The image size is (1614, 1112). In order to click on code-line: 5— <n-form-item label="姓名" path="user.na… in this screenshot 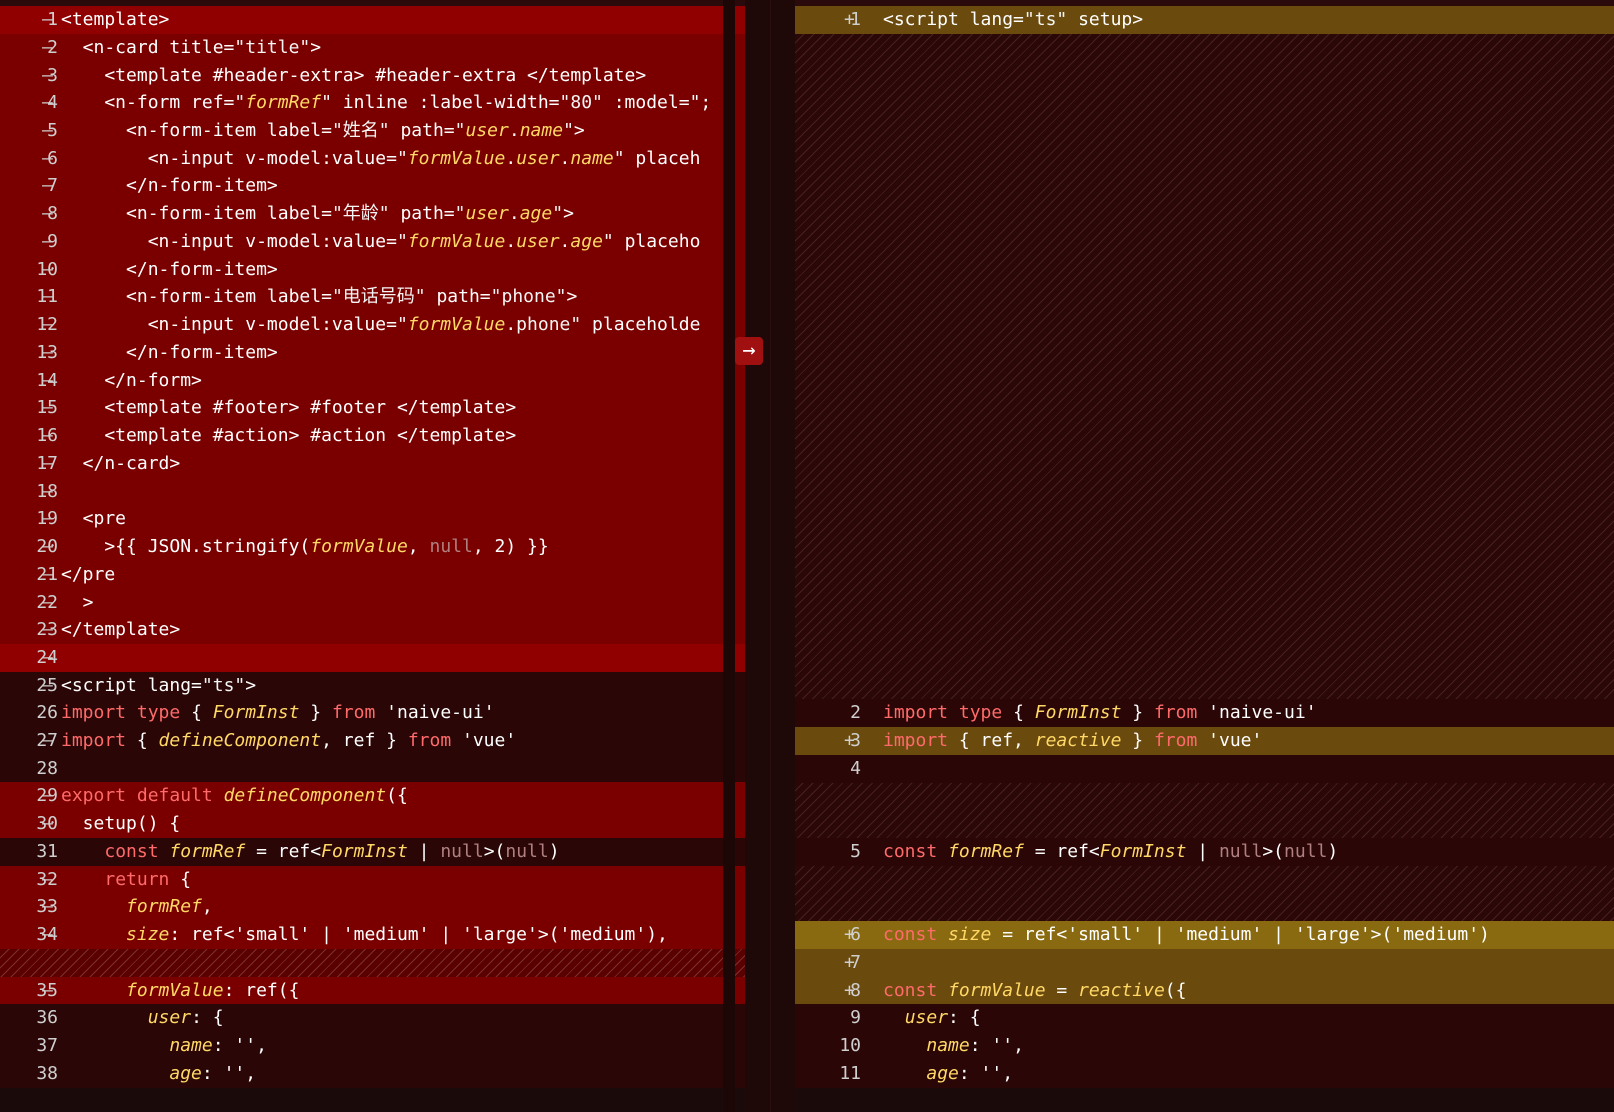, I will do `click(372, 131)`.